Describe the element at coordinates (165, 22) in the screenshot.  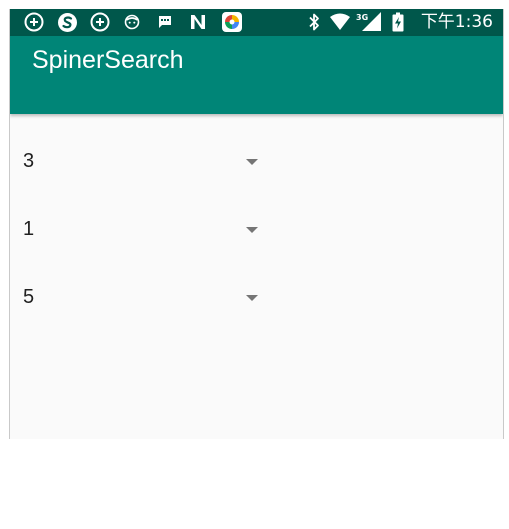
I see `message-icon` at that location.